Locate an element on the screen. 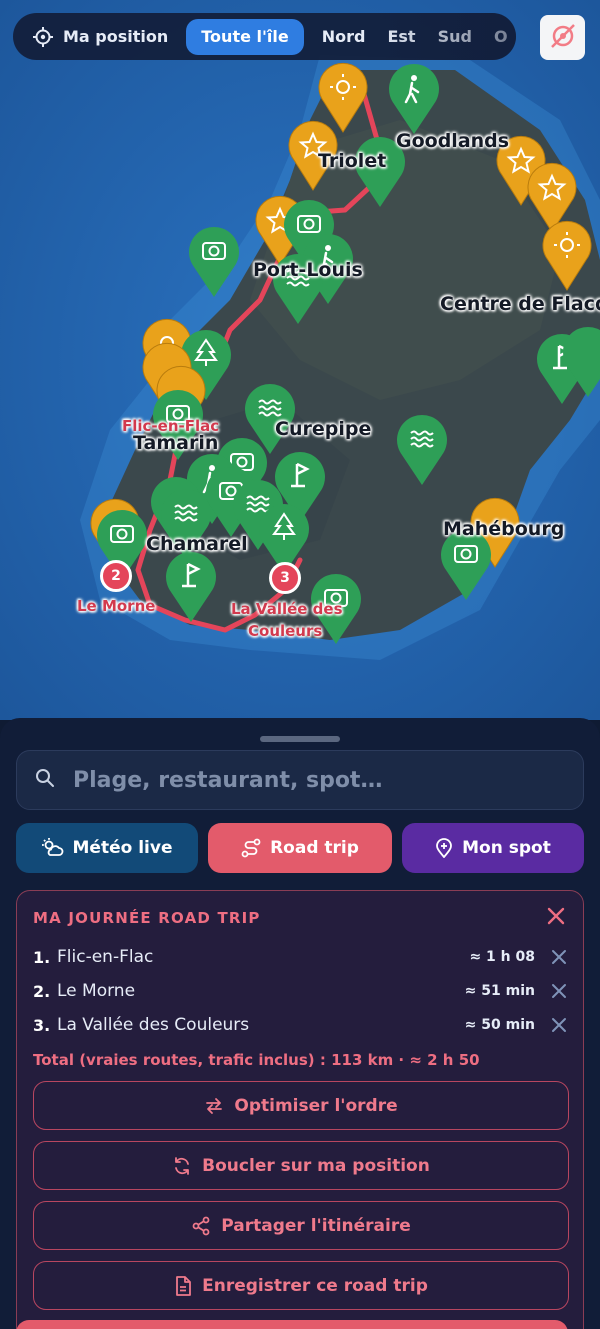 This screenshot has width=600, height=1329. my-position-button: Ma position is located at coordinates (100, 37).